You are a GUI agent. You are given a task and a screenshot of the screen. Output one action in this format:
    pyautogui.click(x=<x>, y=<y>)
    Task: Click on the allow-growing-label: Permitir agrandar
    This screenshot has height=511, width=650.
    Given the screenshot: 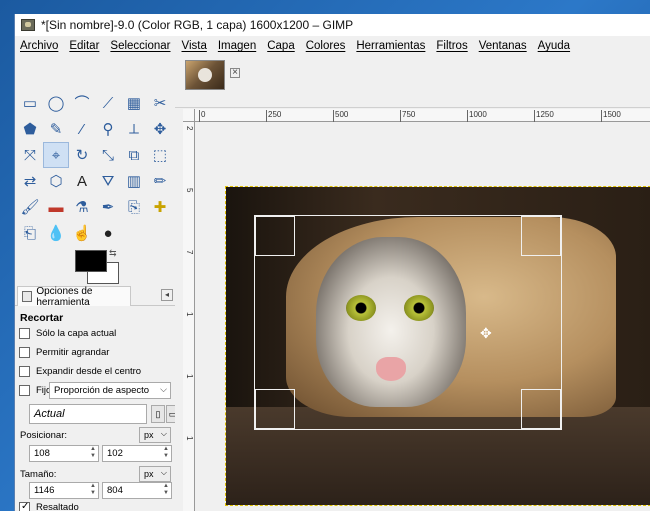 What is the action you would take?
    pyautogui.click(x=73, y=352)
    